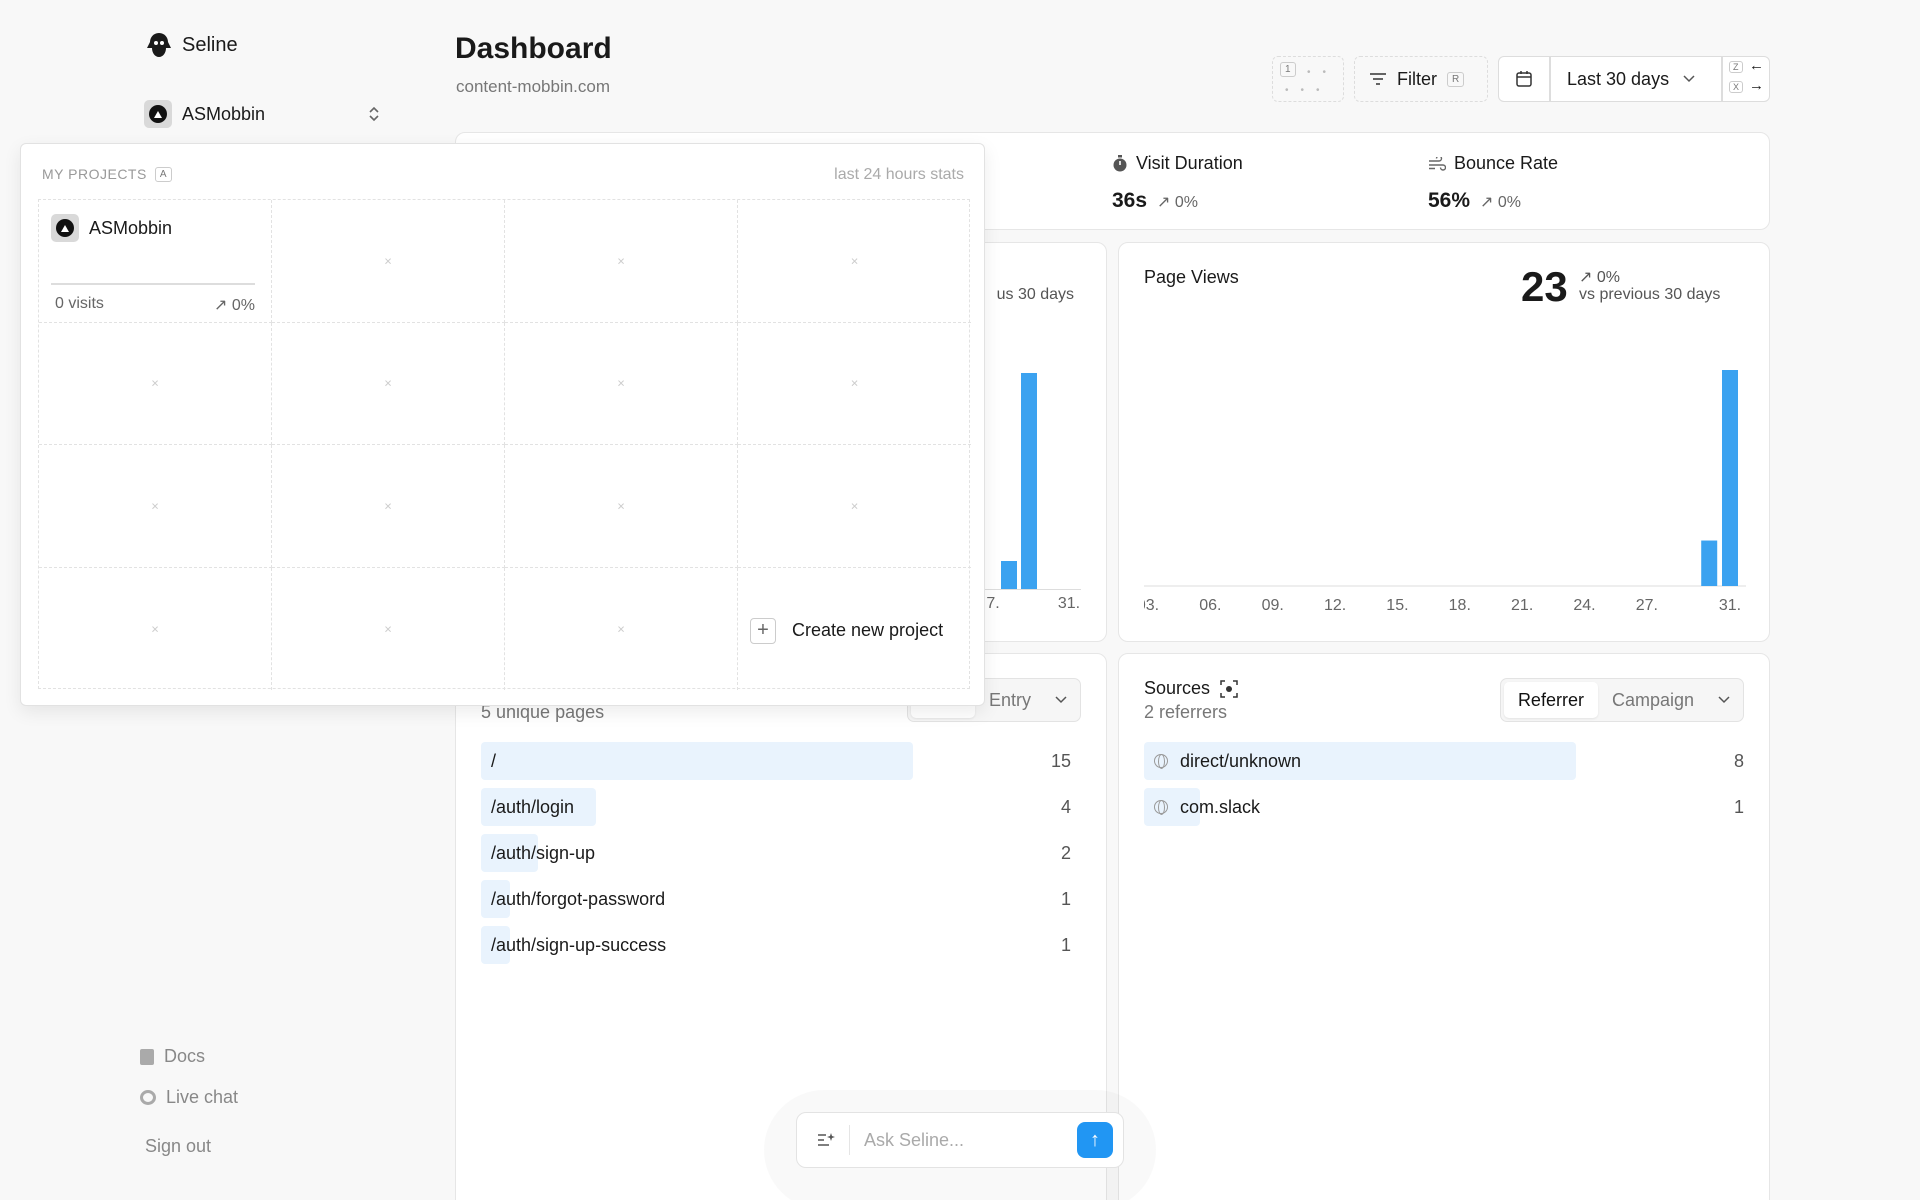  What do you see at coordinates (159, 45) in the screenshot?
I see `seline-logo-icon` at bounding box center [159, 45].